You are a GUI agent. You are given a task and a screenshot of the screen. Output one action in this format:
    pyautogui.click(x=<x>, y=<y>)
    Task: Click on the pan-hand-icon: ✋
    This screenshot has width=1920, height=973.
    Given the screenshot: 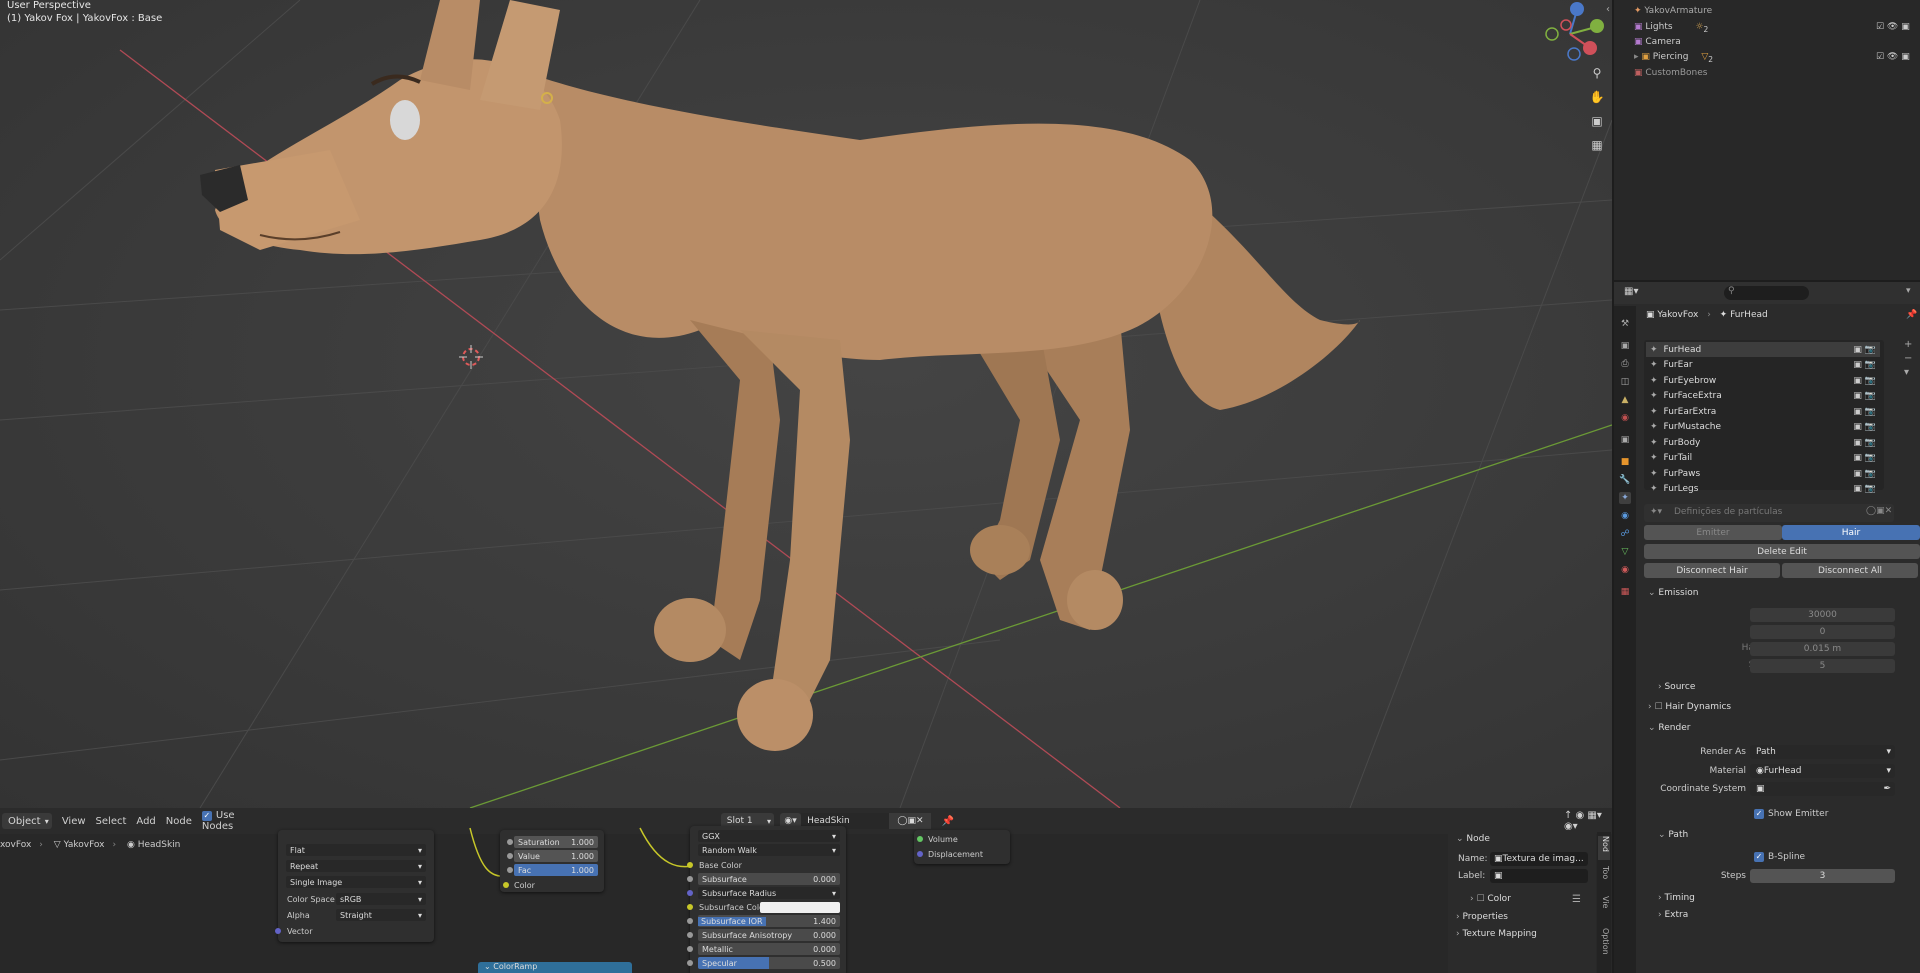 What is the action you would take?
    pyautogui.click(x=1597, y=97)
    